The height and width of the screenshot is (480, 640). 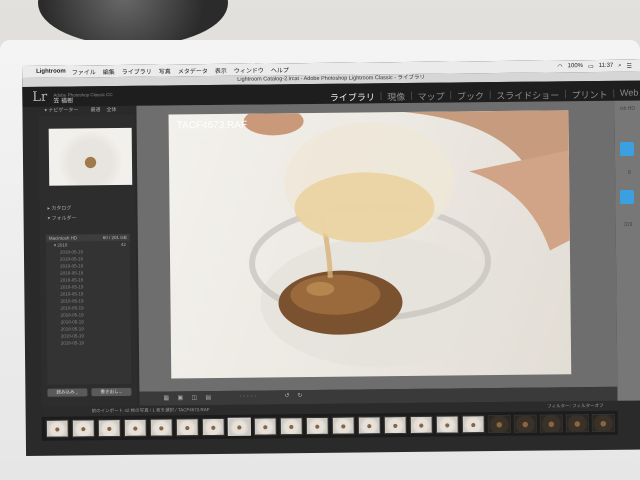 What do you see at coordinates (87, 209) in the screenshot?
I see `catalog-header: ▸ カタログ` at bounding box center [87, 209].